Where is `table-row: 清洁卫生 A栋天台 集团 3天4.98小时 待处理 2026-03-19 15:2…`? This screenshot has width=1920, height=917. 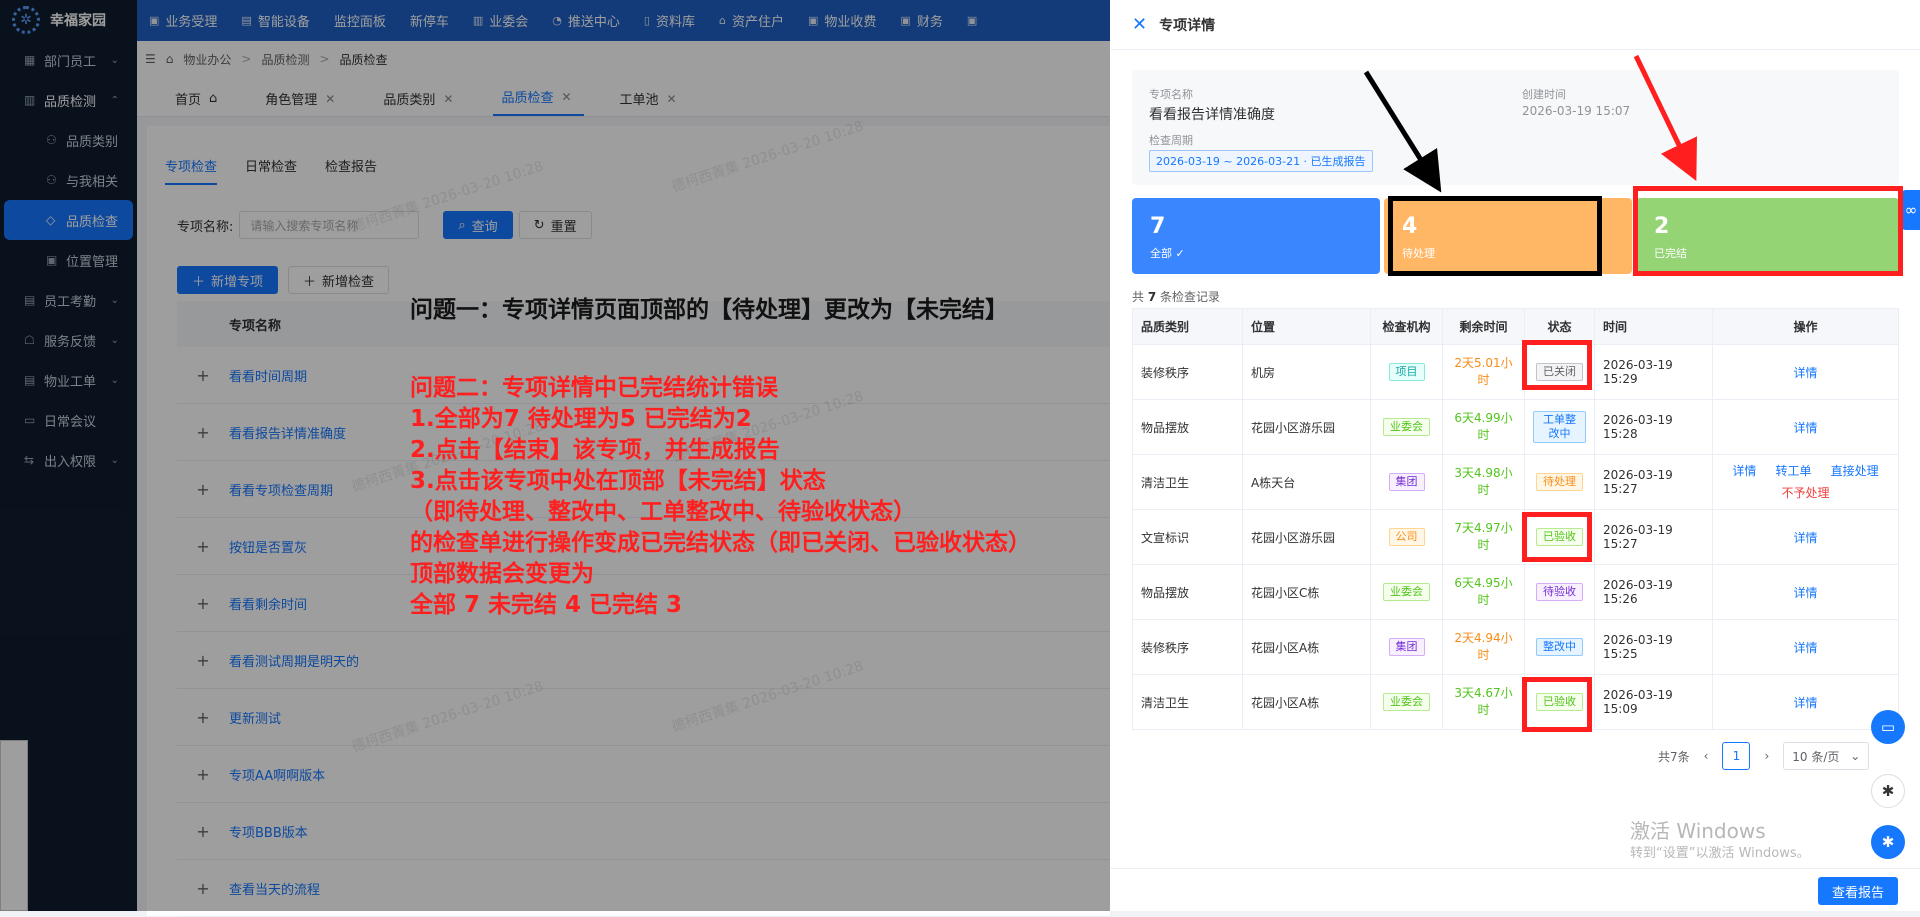
table-row: 清洁卫生 A栋天台 集团 3天4.98小时 待处理 2026-03-19 15:2… is located at coordinates (1515, 482).